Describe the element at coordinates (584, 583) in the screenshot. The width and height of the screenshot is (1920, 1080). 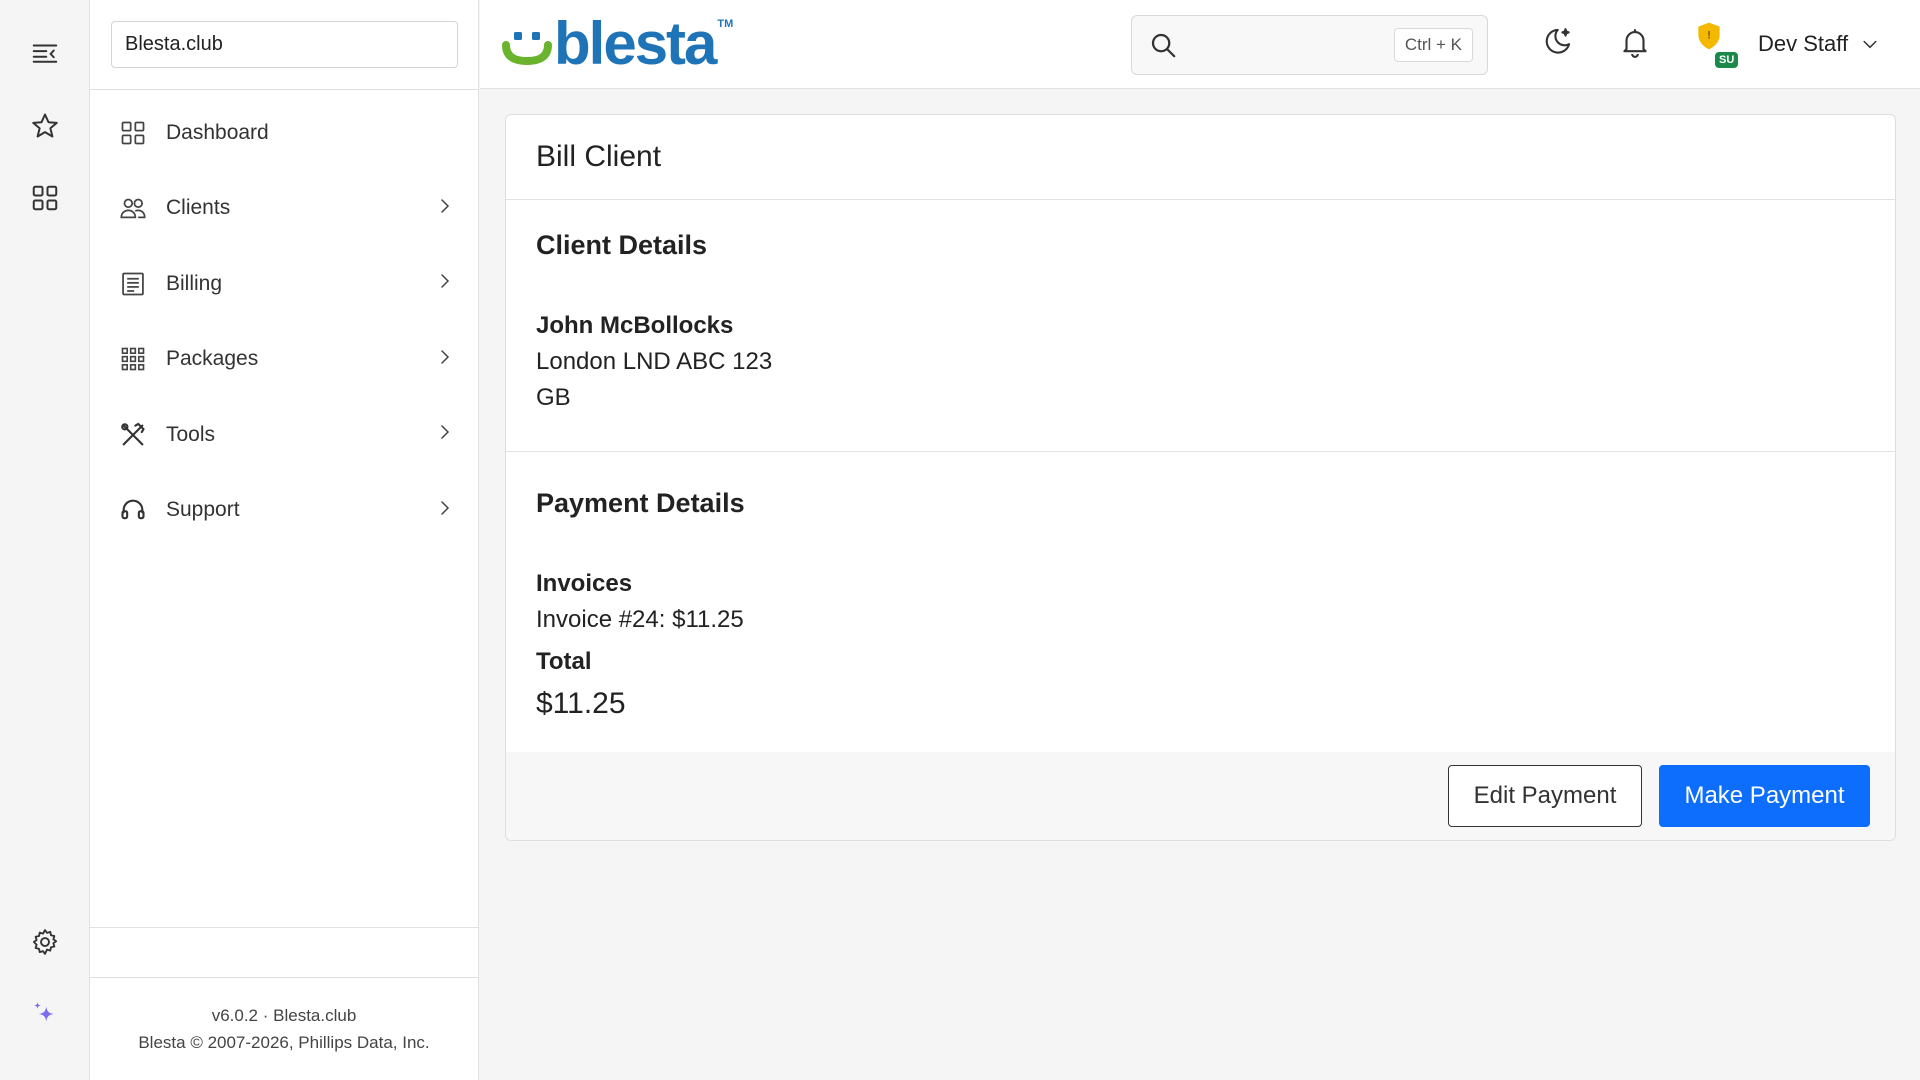
I see `invoices-label: Invoices` at that location.